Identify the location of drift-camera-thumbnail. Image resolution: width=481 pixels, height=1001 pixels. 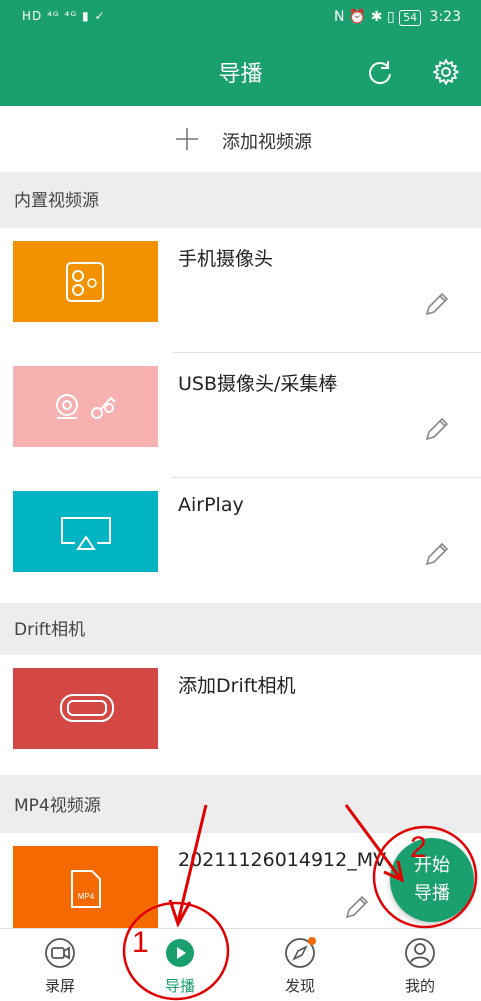
(85, 708).